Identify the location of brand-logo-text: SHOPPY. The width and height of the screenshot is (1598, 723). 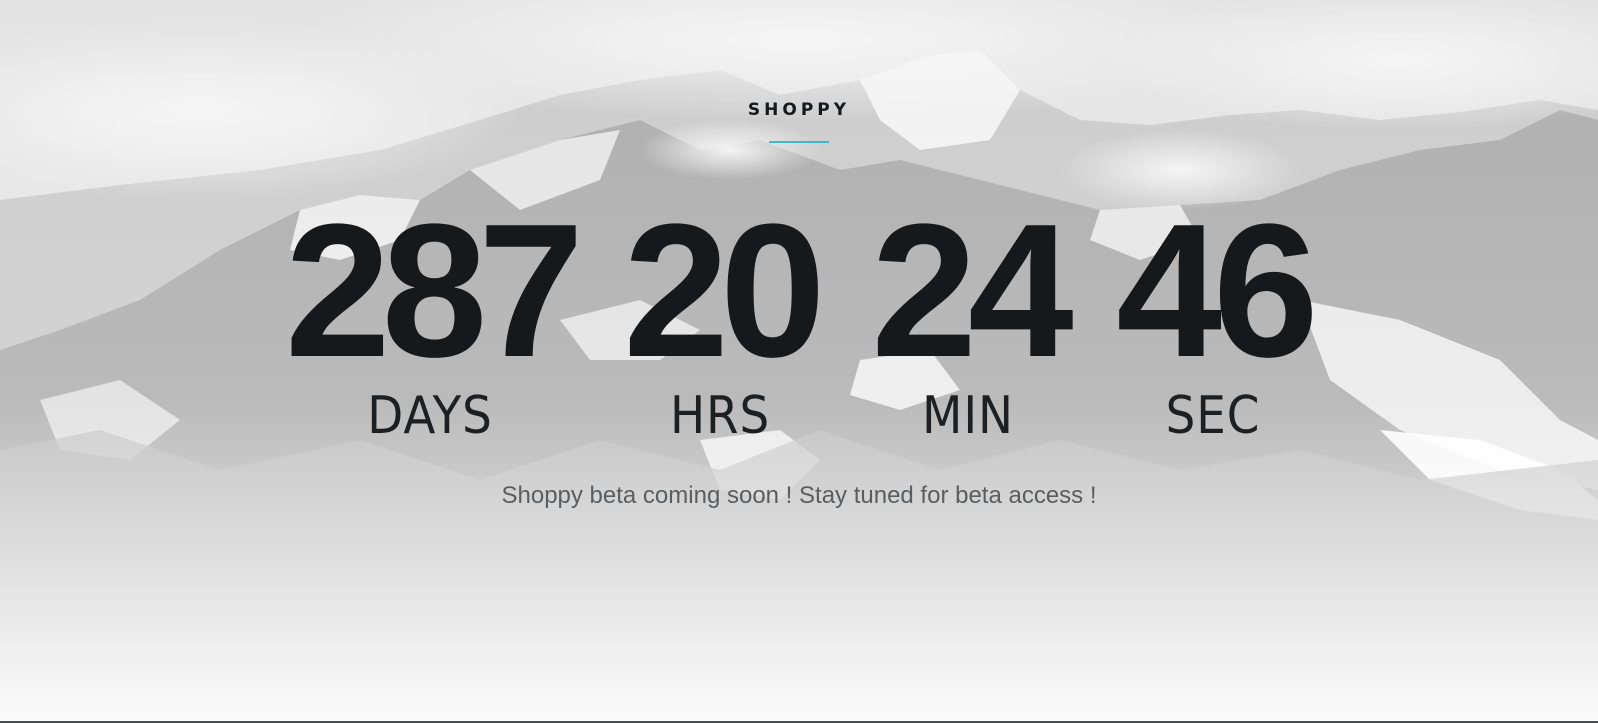
(799, 110).